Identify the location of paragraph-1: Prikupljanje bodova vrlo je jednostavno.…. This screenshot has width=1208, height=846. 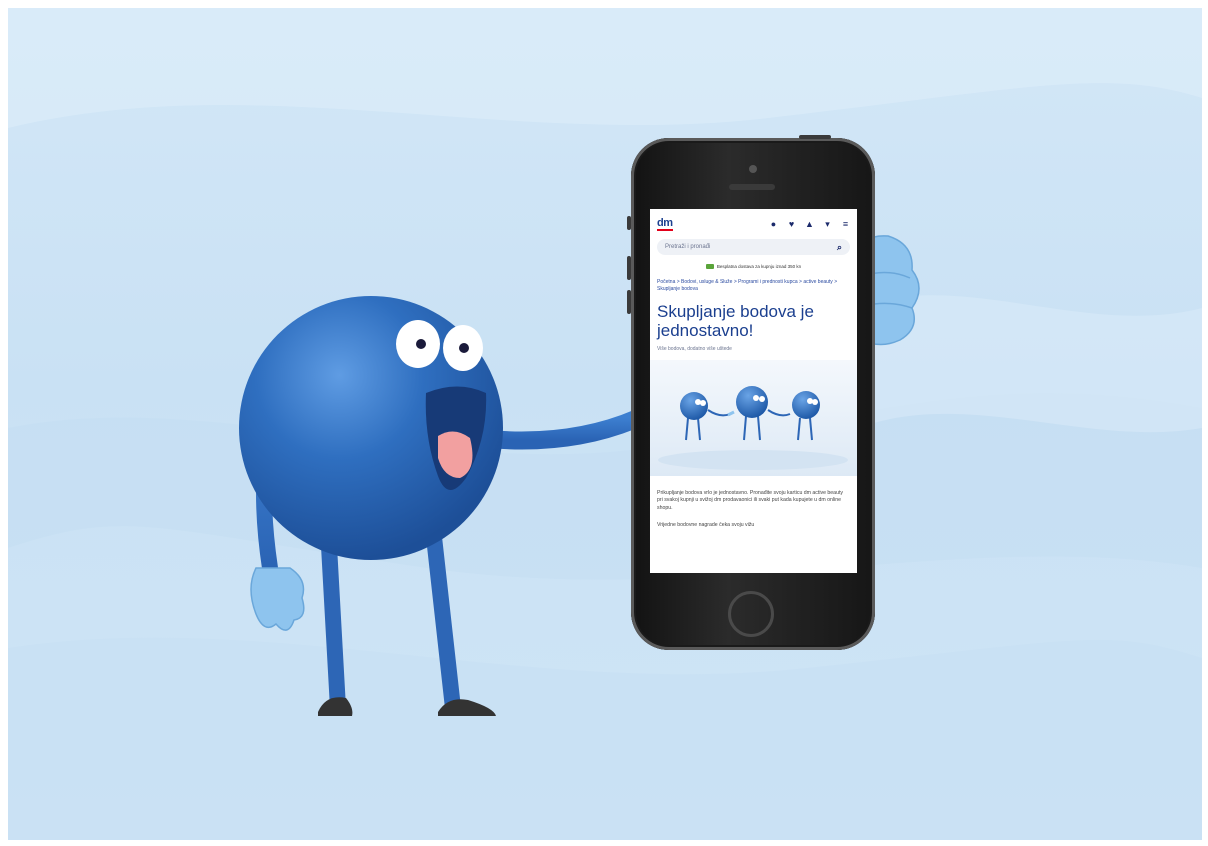
(750, 500).